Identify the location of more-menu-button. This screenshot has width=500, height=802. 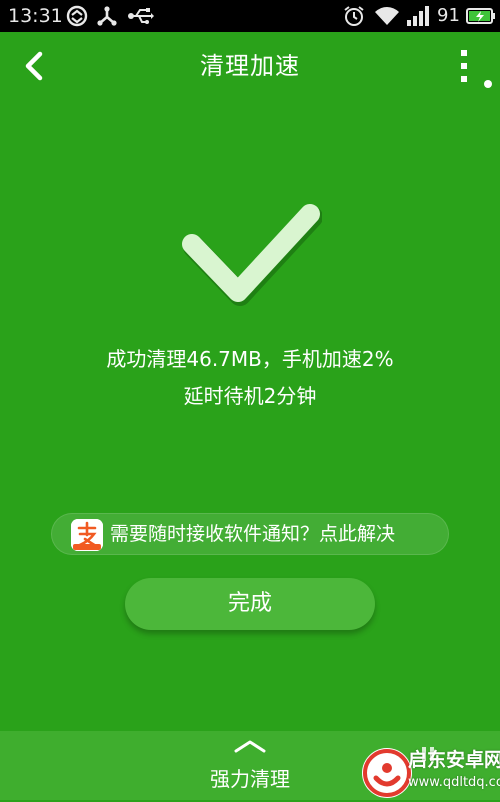
(465, 66).